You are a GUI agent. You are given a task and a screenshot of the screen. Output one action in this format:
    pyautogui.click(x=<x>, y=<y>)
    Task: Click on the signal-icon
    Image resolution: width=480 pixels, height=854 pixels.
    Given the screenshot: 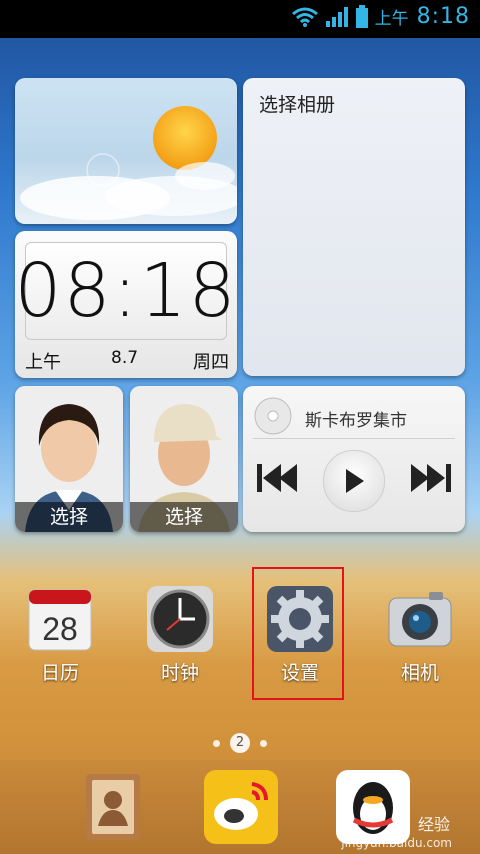 What is the action you would take?
    pyautogui.click(x=337, y=17)
    